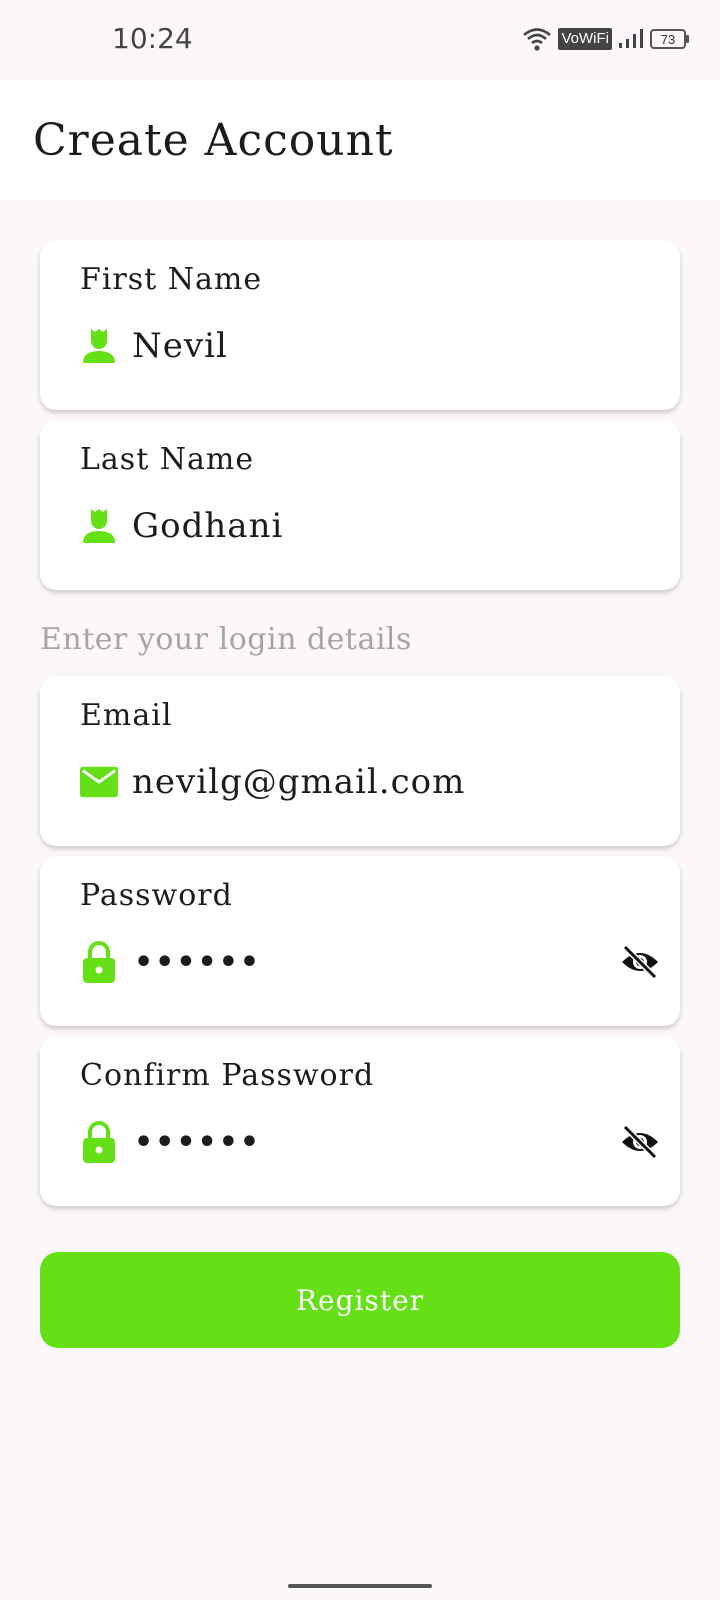 The width and height of the screenshot is (720, 1600). I want to click on mail-icon, so click(99, 782).